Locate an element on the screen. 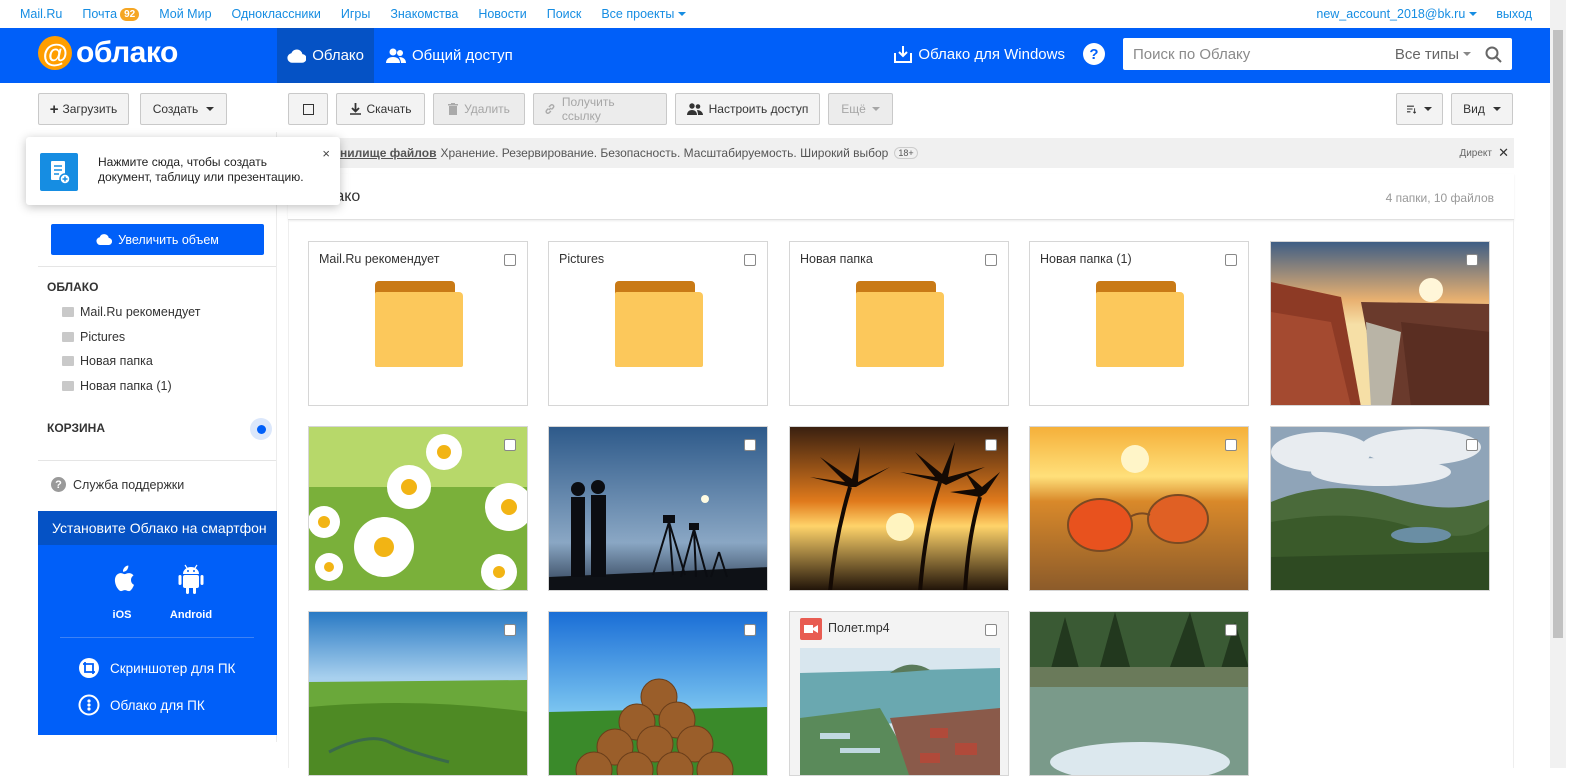  get-link-button: Получить ссылку is located at coordinates (600, 109).